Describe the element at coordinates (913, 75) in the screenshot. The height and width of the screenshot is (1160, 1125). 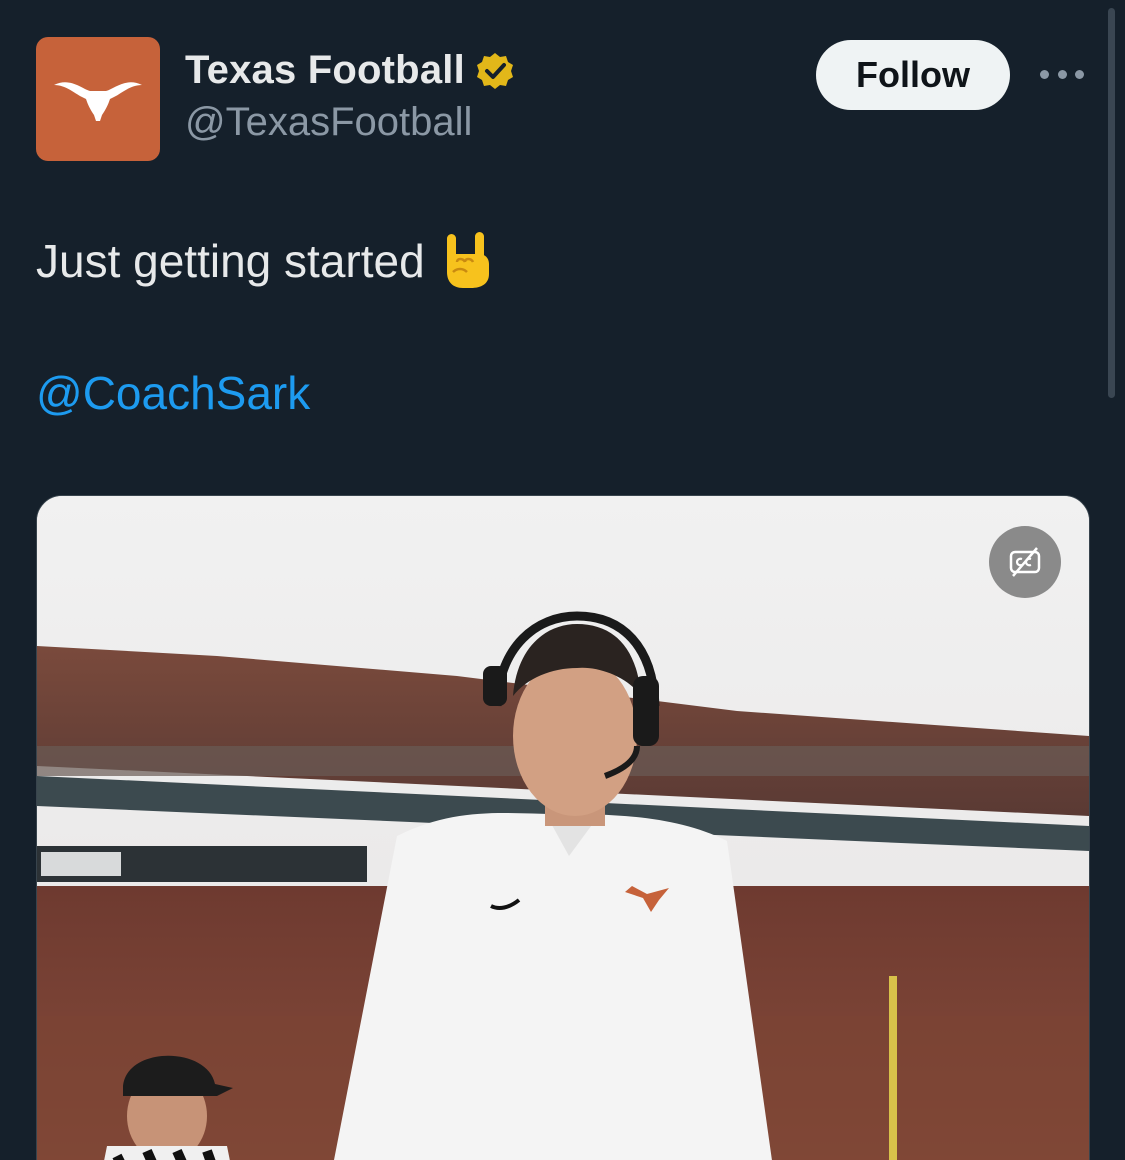
I see `follow-button: Follow` at that location.